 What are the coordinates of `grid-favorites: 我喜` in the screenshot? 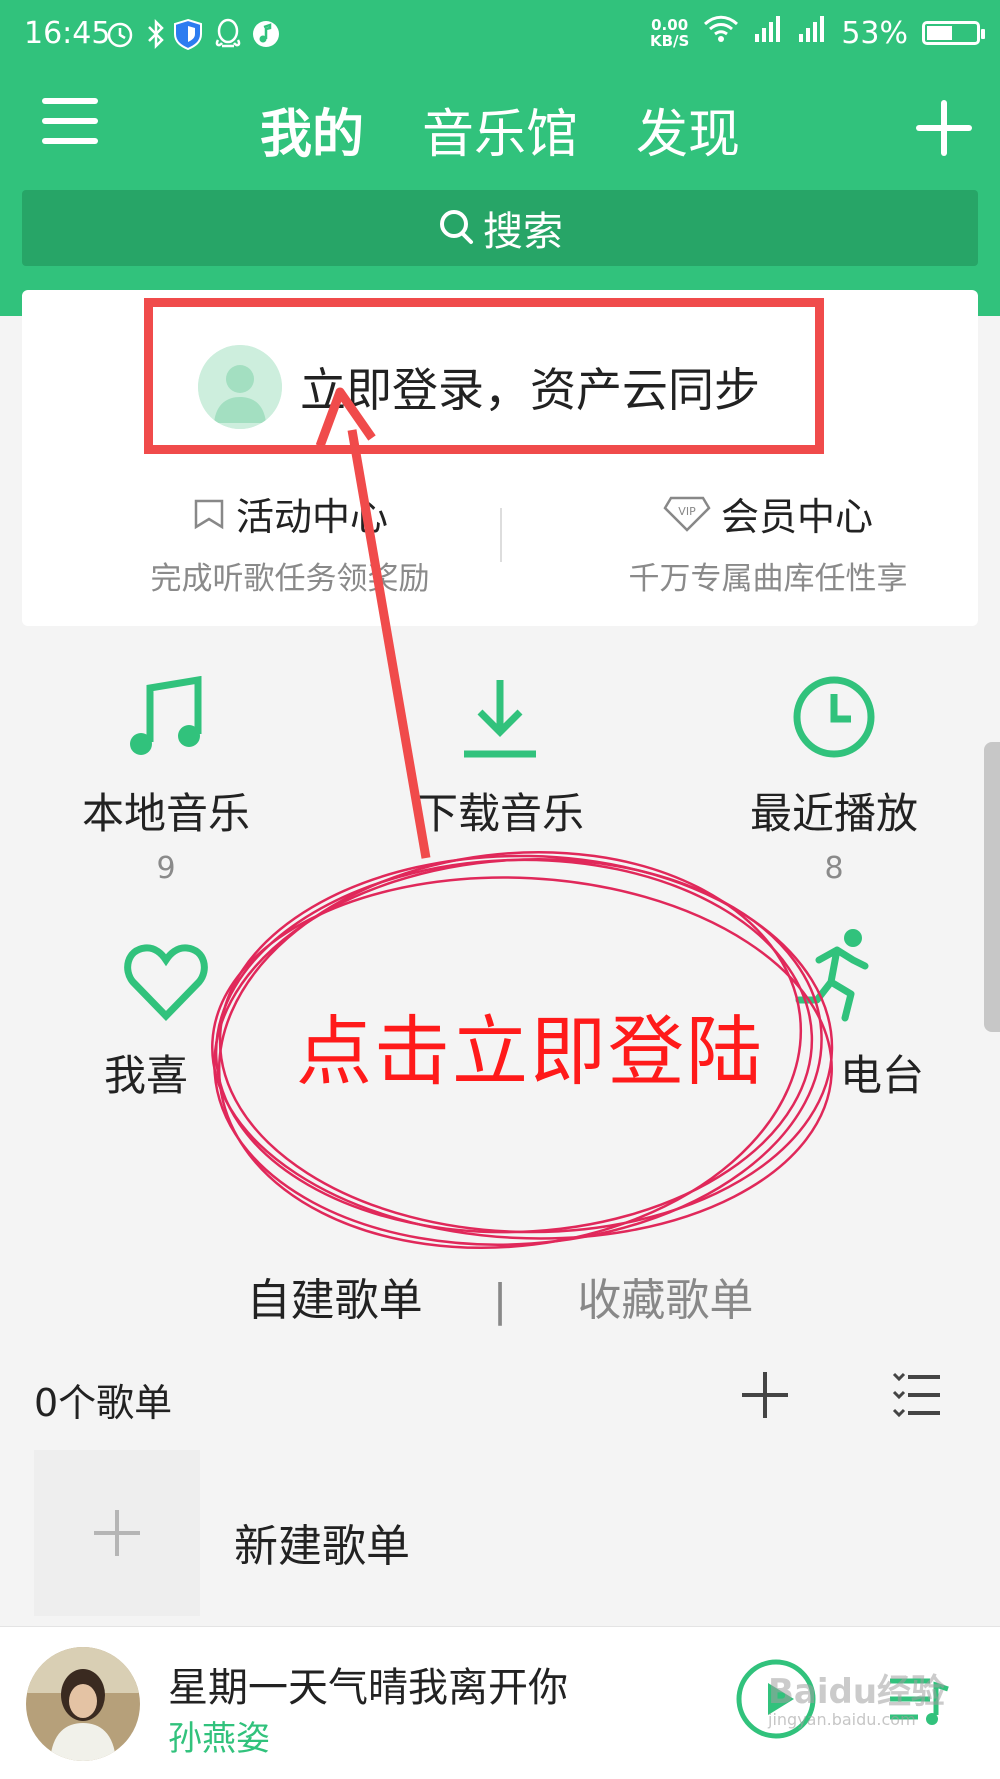 It's located at (166, 1016).